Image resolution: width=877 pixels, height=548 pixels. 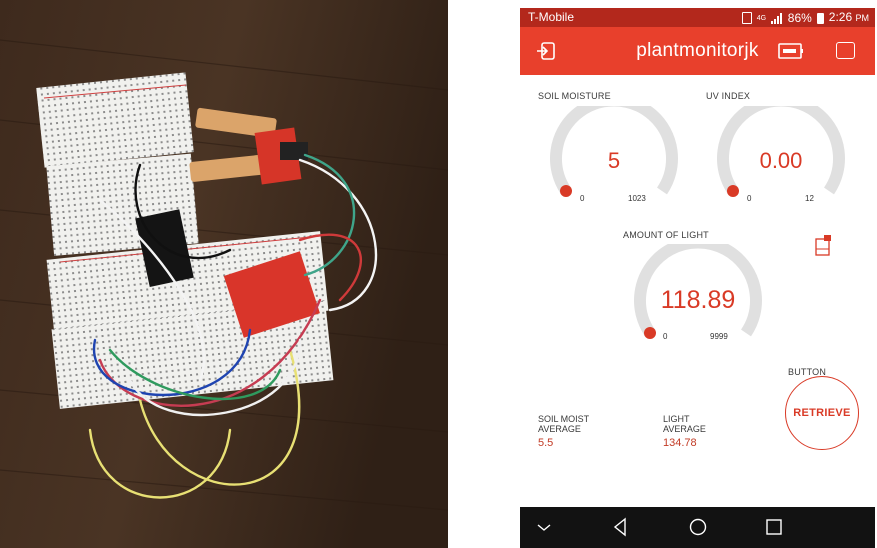 I want to click on light-value: 118.89, so click(x=698, y=300).